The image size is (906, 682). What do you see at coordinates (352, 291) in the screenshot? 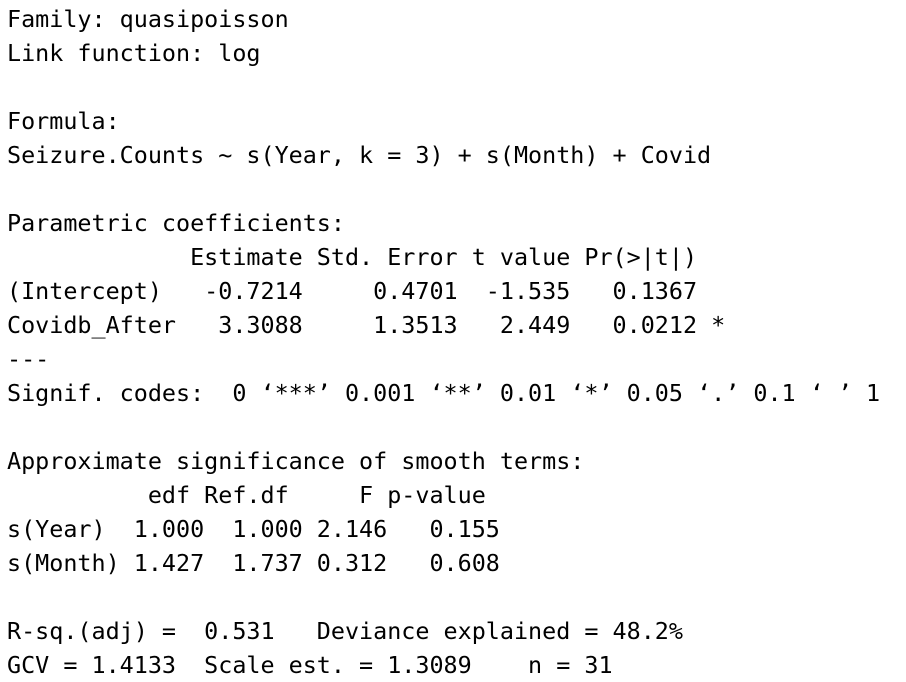
I see `parametric-row-intercept: (Intercept) -0.7214 0.4701 -1.535 0.1367` at bounding box center [352, 291].